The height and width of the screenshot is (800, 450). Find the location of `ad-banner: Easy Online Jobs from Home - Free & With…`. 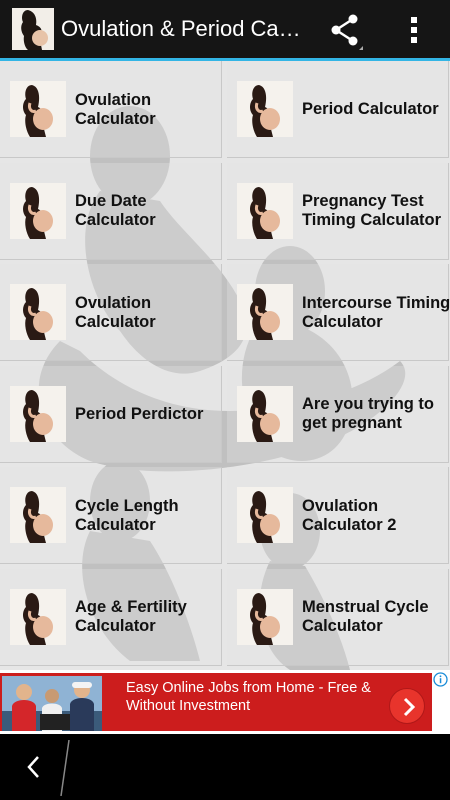

ad-banner: Easy Online Jobs from Home - Free & With… is located at coordinates (225, 702).